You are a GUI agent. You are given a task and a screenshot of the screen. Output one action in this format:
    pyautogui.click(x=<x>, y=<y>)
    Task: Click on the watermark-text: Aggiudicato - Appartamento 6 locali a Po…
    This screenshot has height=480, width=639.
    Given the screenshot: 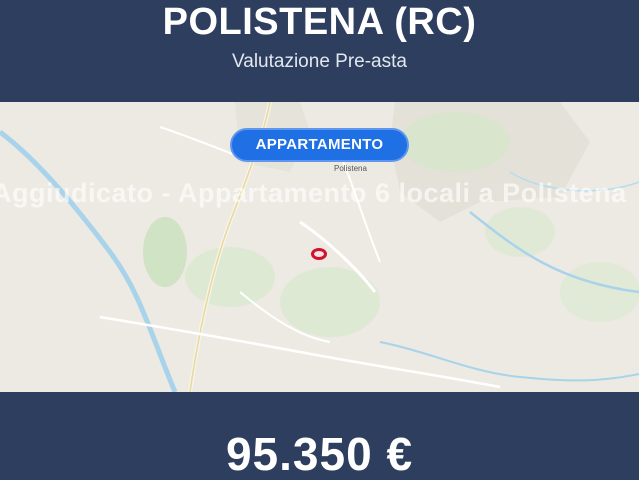 What is the action you would take?
    pyautogui.click(x=313, y=193)
    